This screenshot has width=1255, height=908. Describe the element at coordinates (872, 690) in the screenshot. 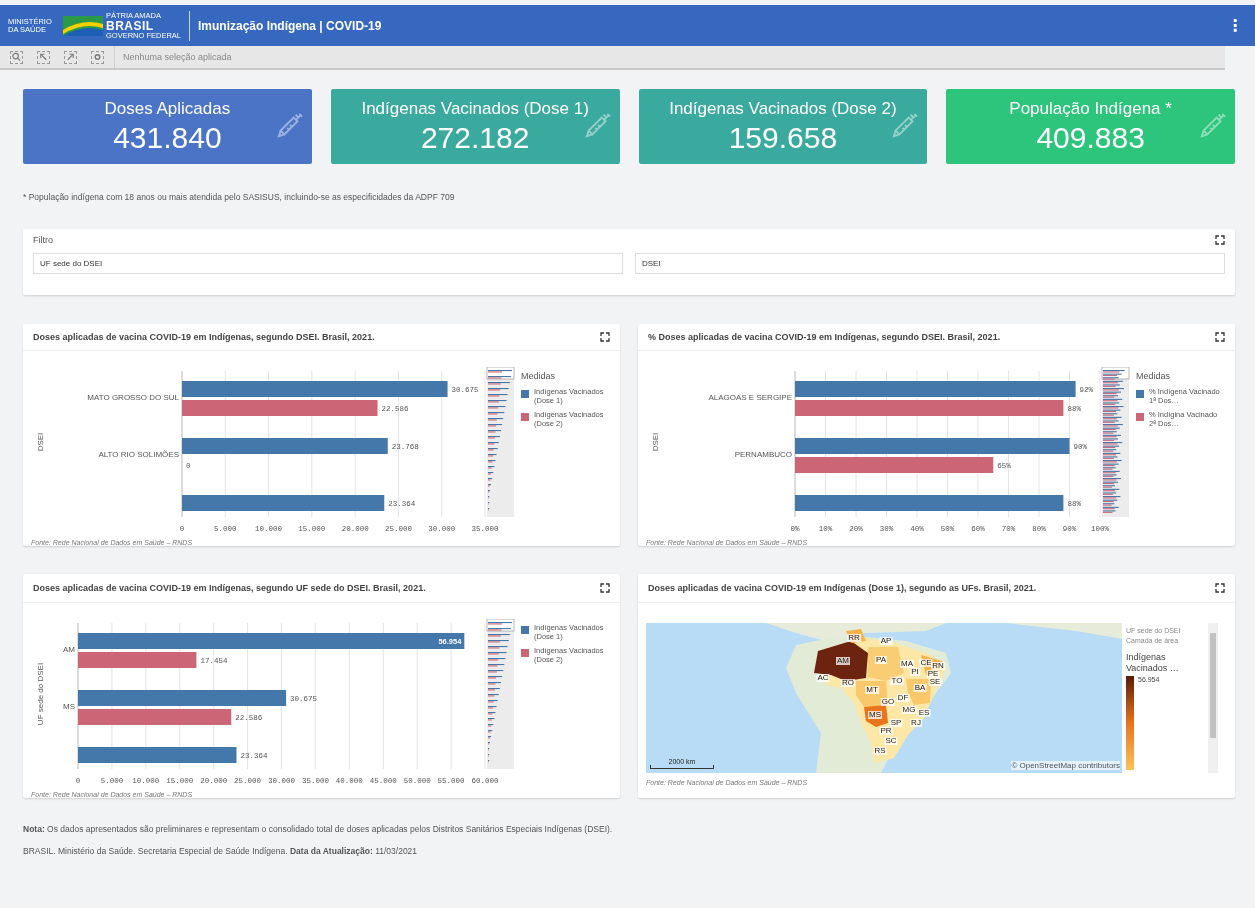

I see `state-label: MT` at that location.